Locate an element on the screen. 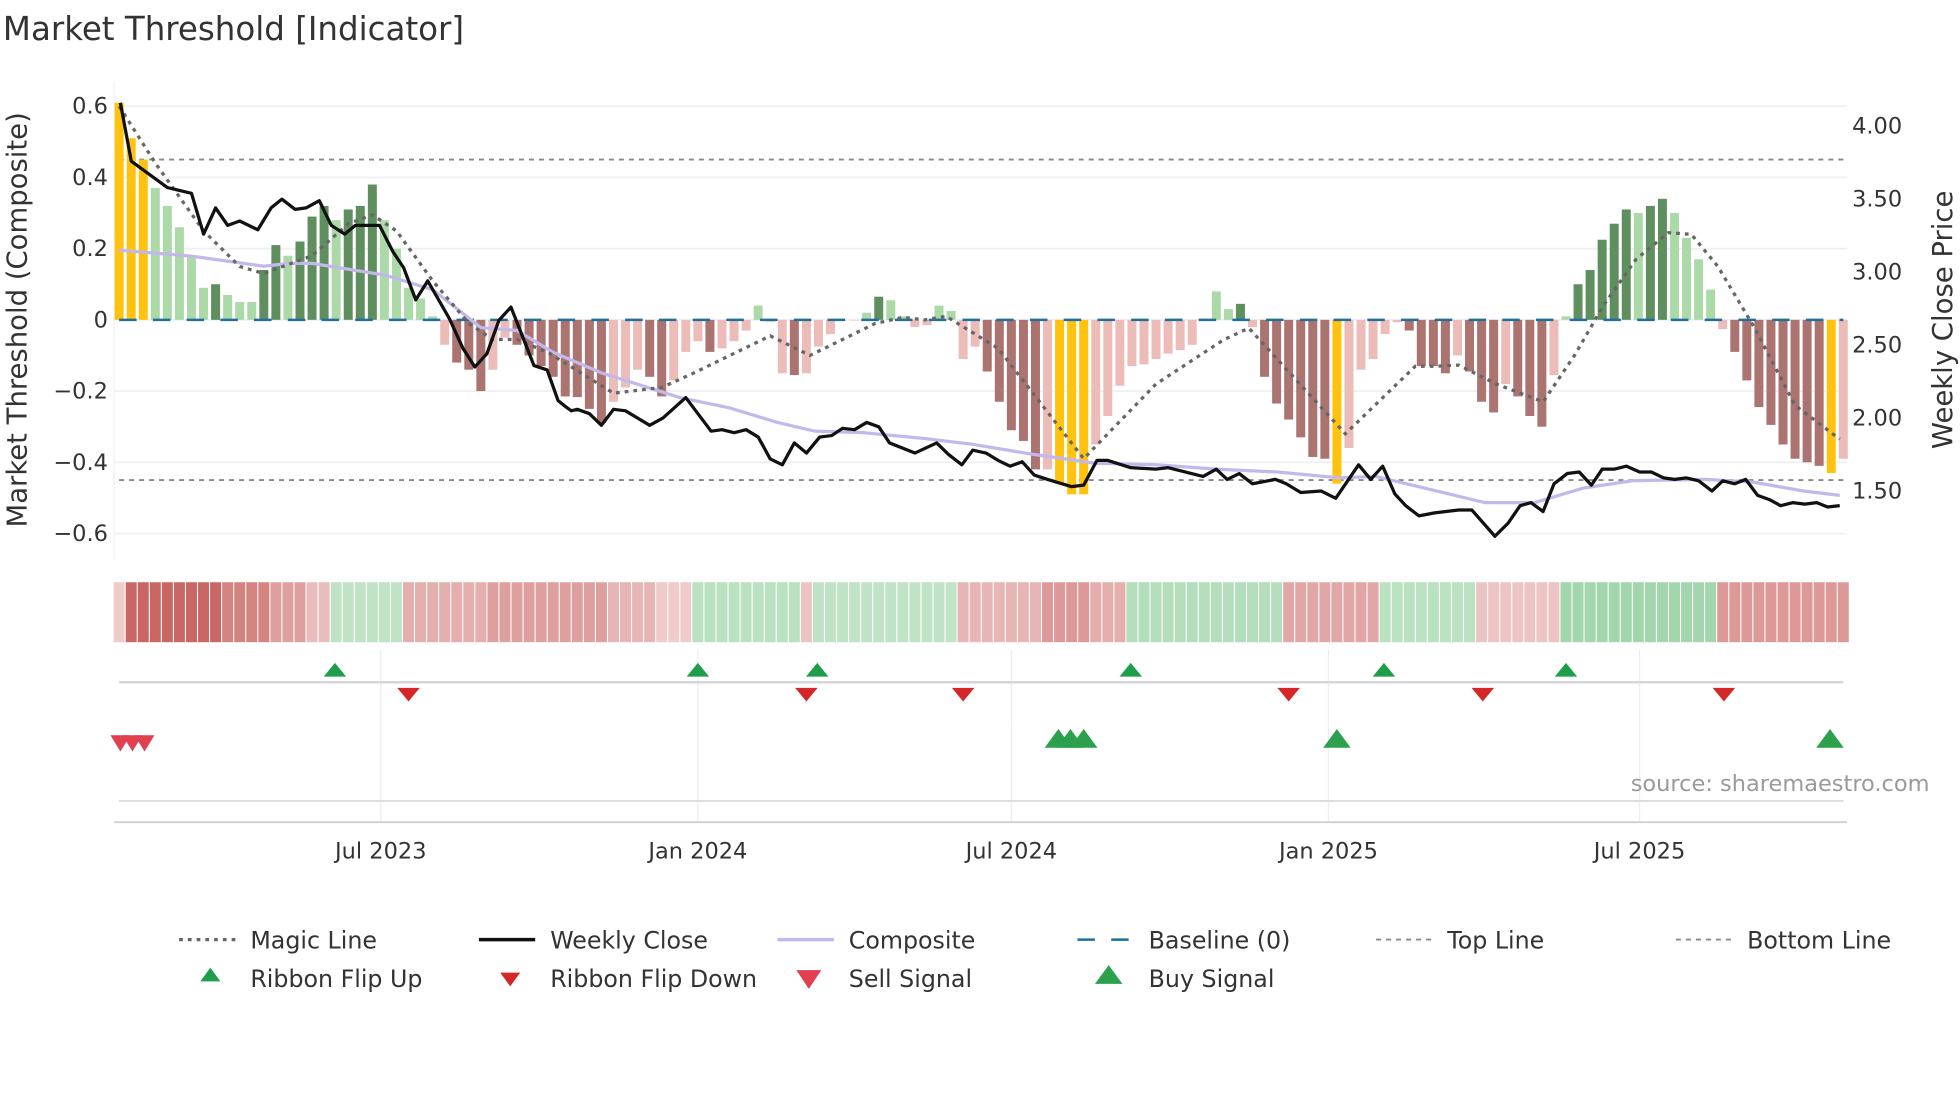  x-tick-label: Jul 2023 is located at coordinates (379, 851).